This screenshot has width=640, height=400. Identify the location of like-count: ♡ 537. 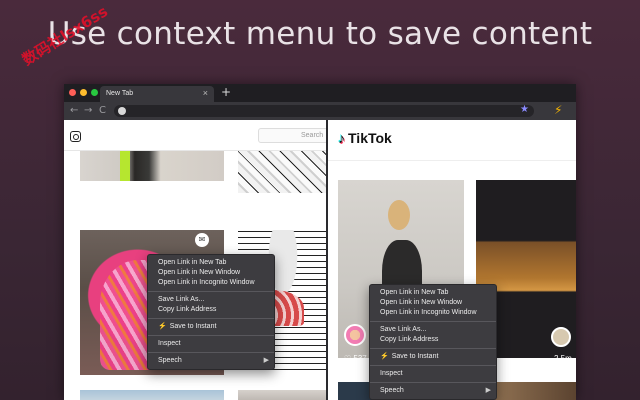
(355, 358).